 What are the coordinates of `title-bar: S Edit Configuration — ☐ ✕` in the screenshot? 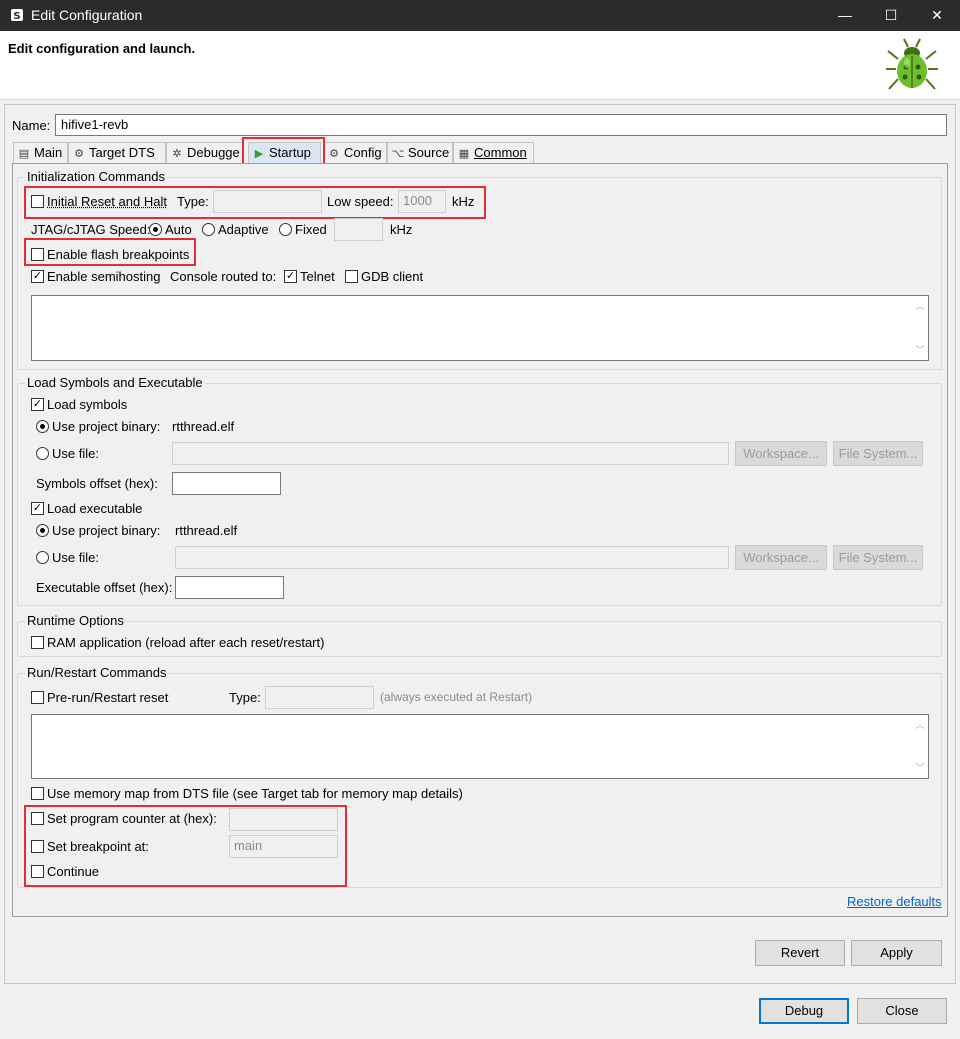 It's located at (480, 15).